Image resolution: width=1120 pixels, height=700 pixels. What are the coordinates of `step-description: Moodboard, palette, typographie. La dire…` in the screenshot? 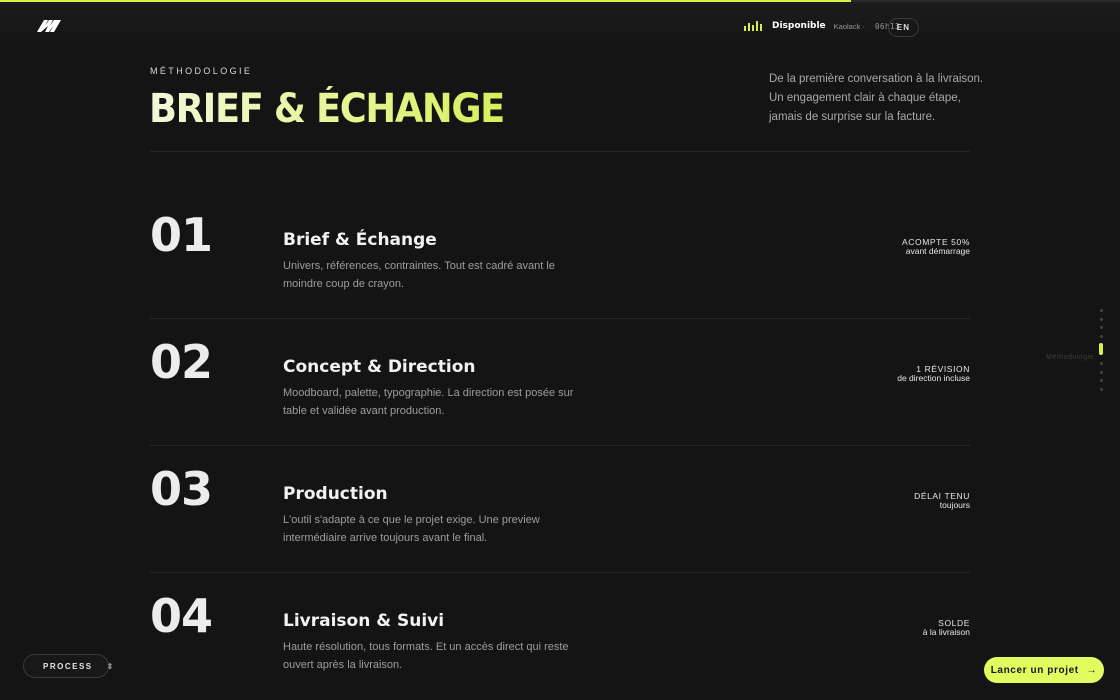 It's located at (428, 402).